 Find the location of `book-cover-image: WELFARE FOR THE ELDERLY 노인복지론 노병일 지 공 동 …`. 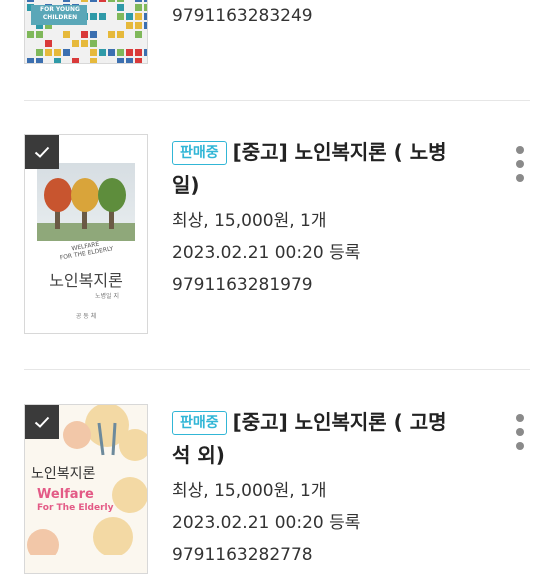

book-cover-image: WELFARE FOR THE ELDERLY 노인복지론 노병일 지 공 동 … is located at coordinates (86, 234).